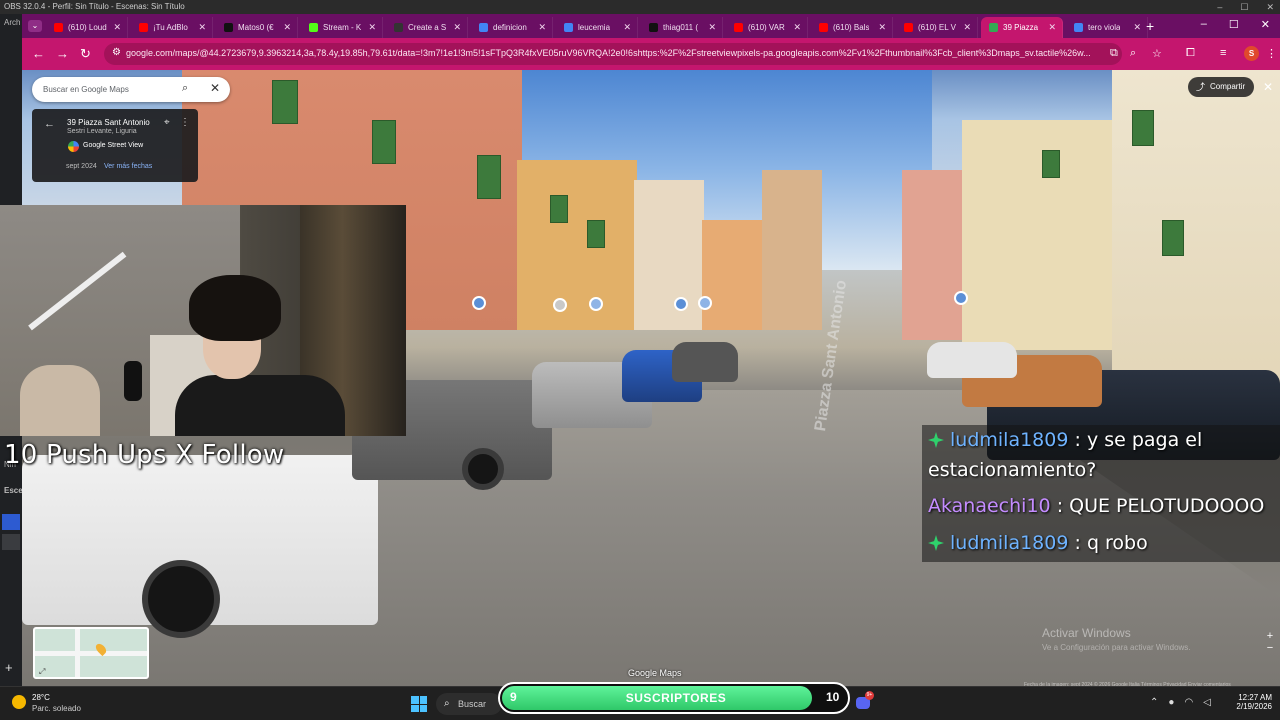  I want to click on tab-label: tero viola, so click(1104, 27).